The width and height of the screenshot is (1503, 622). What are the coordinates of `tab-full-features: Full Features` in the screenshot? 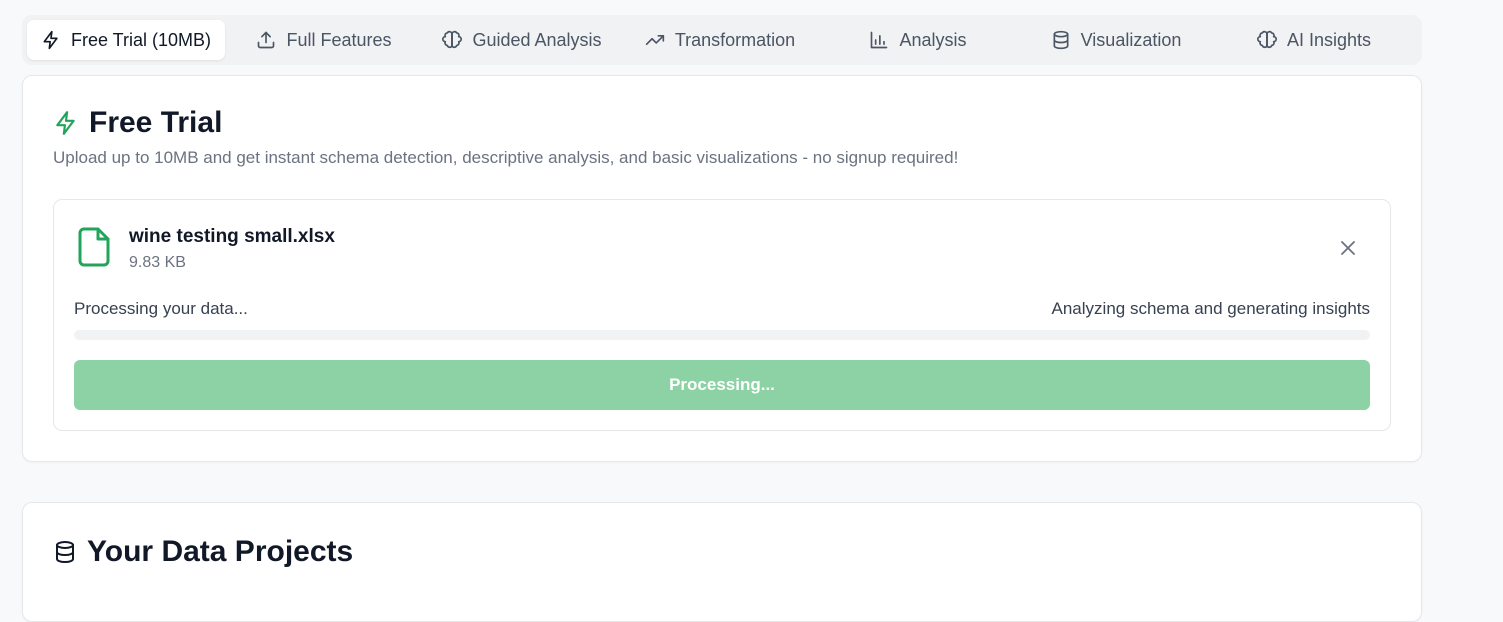 It's located at (324, 40).